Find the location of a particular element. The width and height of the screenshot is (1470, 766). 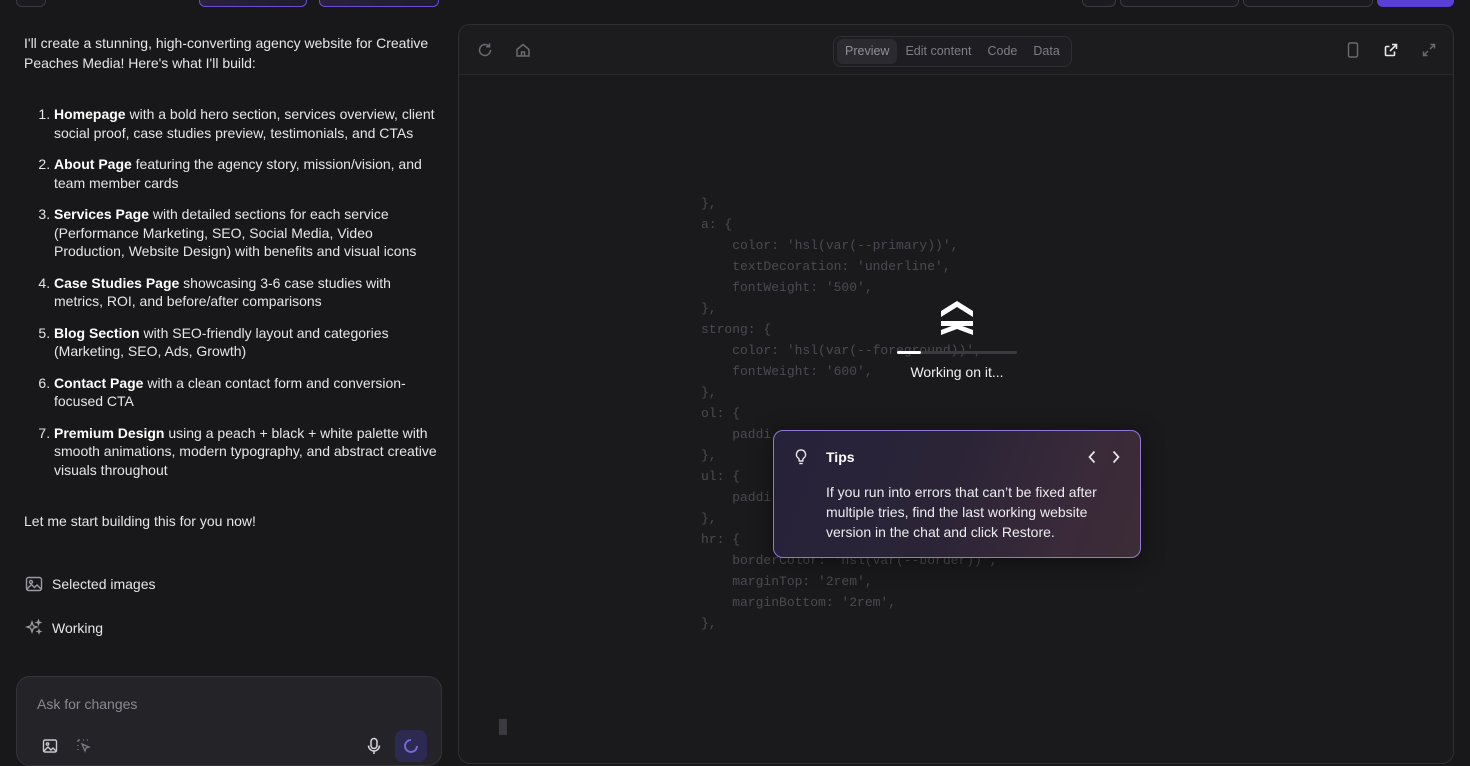

select-element-icon is located at coordinates (84, 746).